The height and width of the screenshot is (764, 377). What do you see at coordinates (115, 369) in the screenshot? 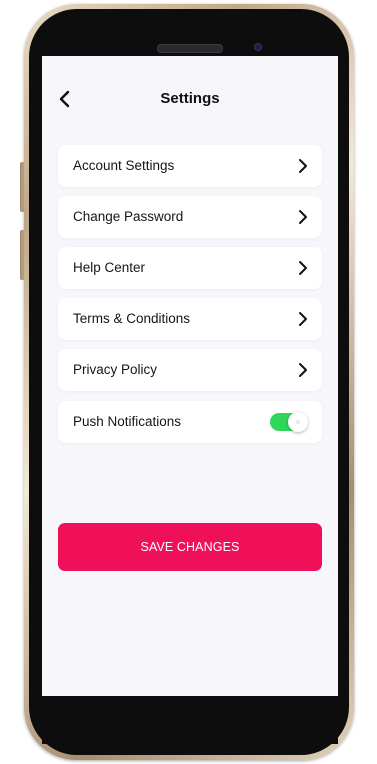
I see `settings-item-label: Privacy Policy` at bounding box center [115, 369].